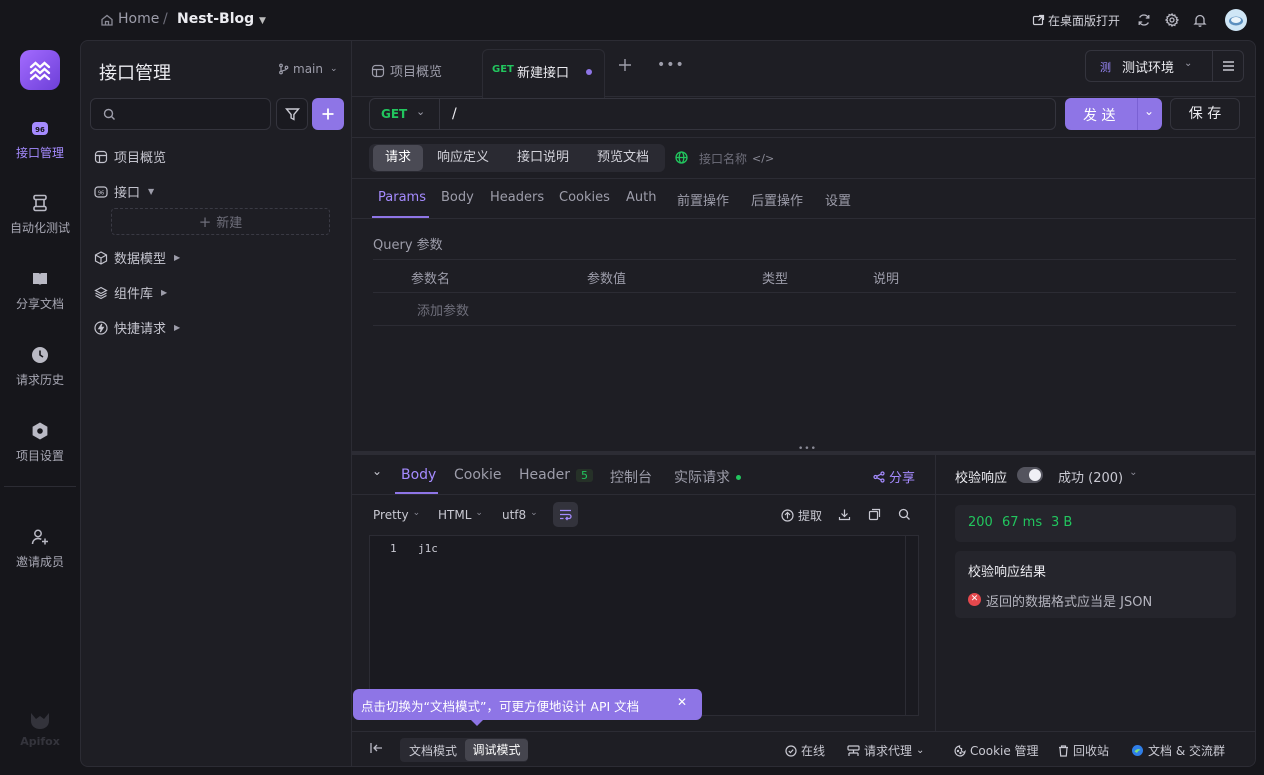 This screenshot has width=1264, height=775. Describe the element at coordinates (844, 514) in the screenshot. I see `download-icon` at that location.